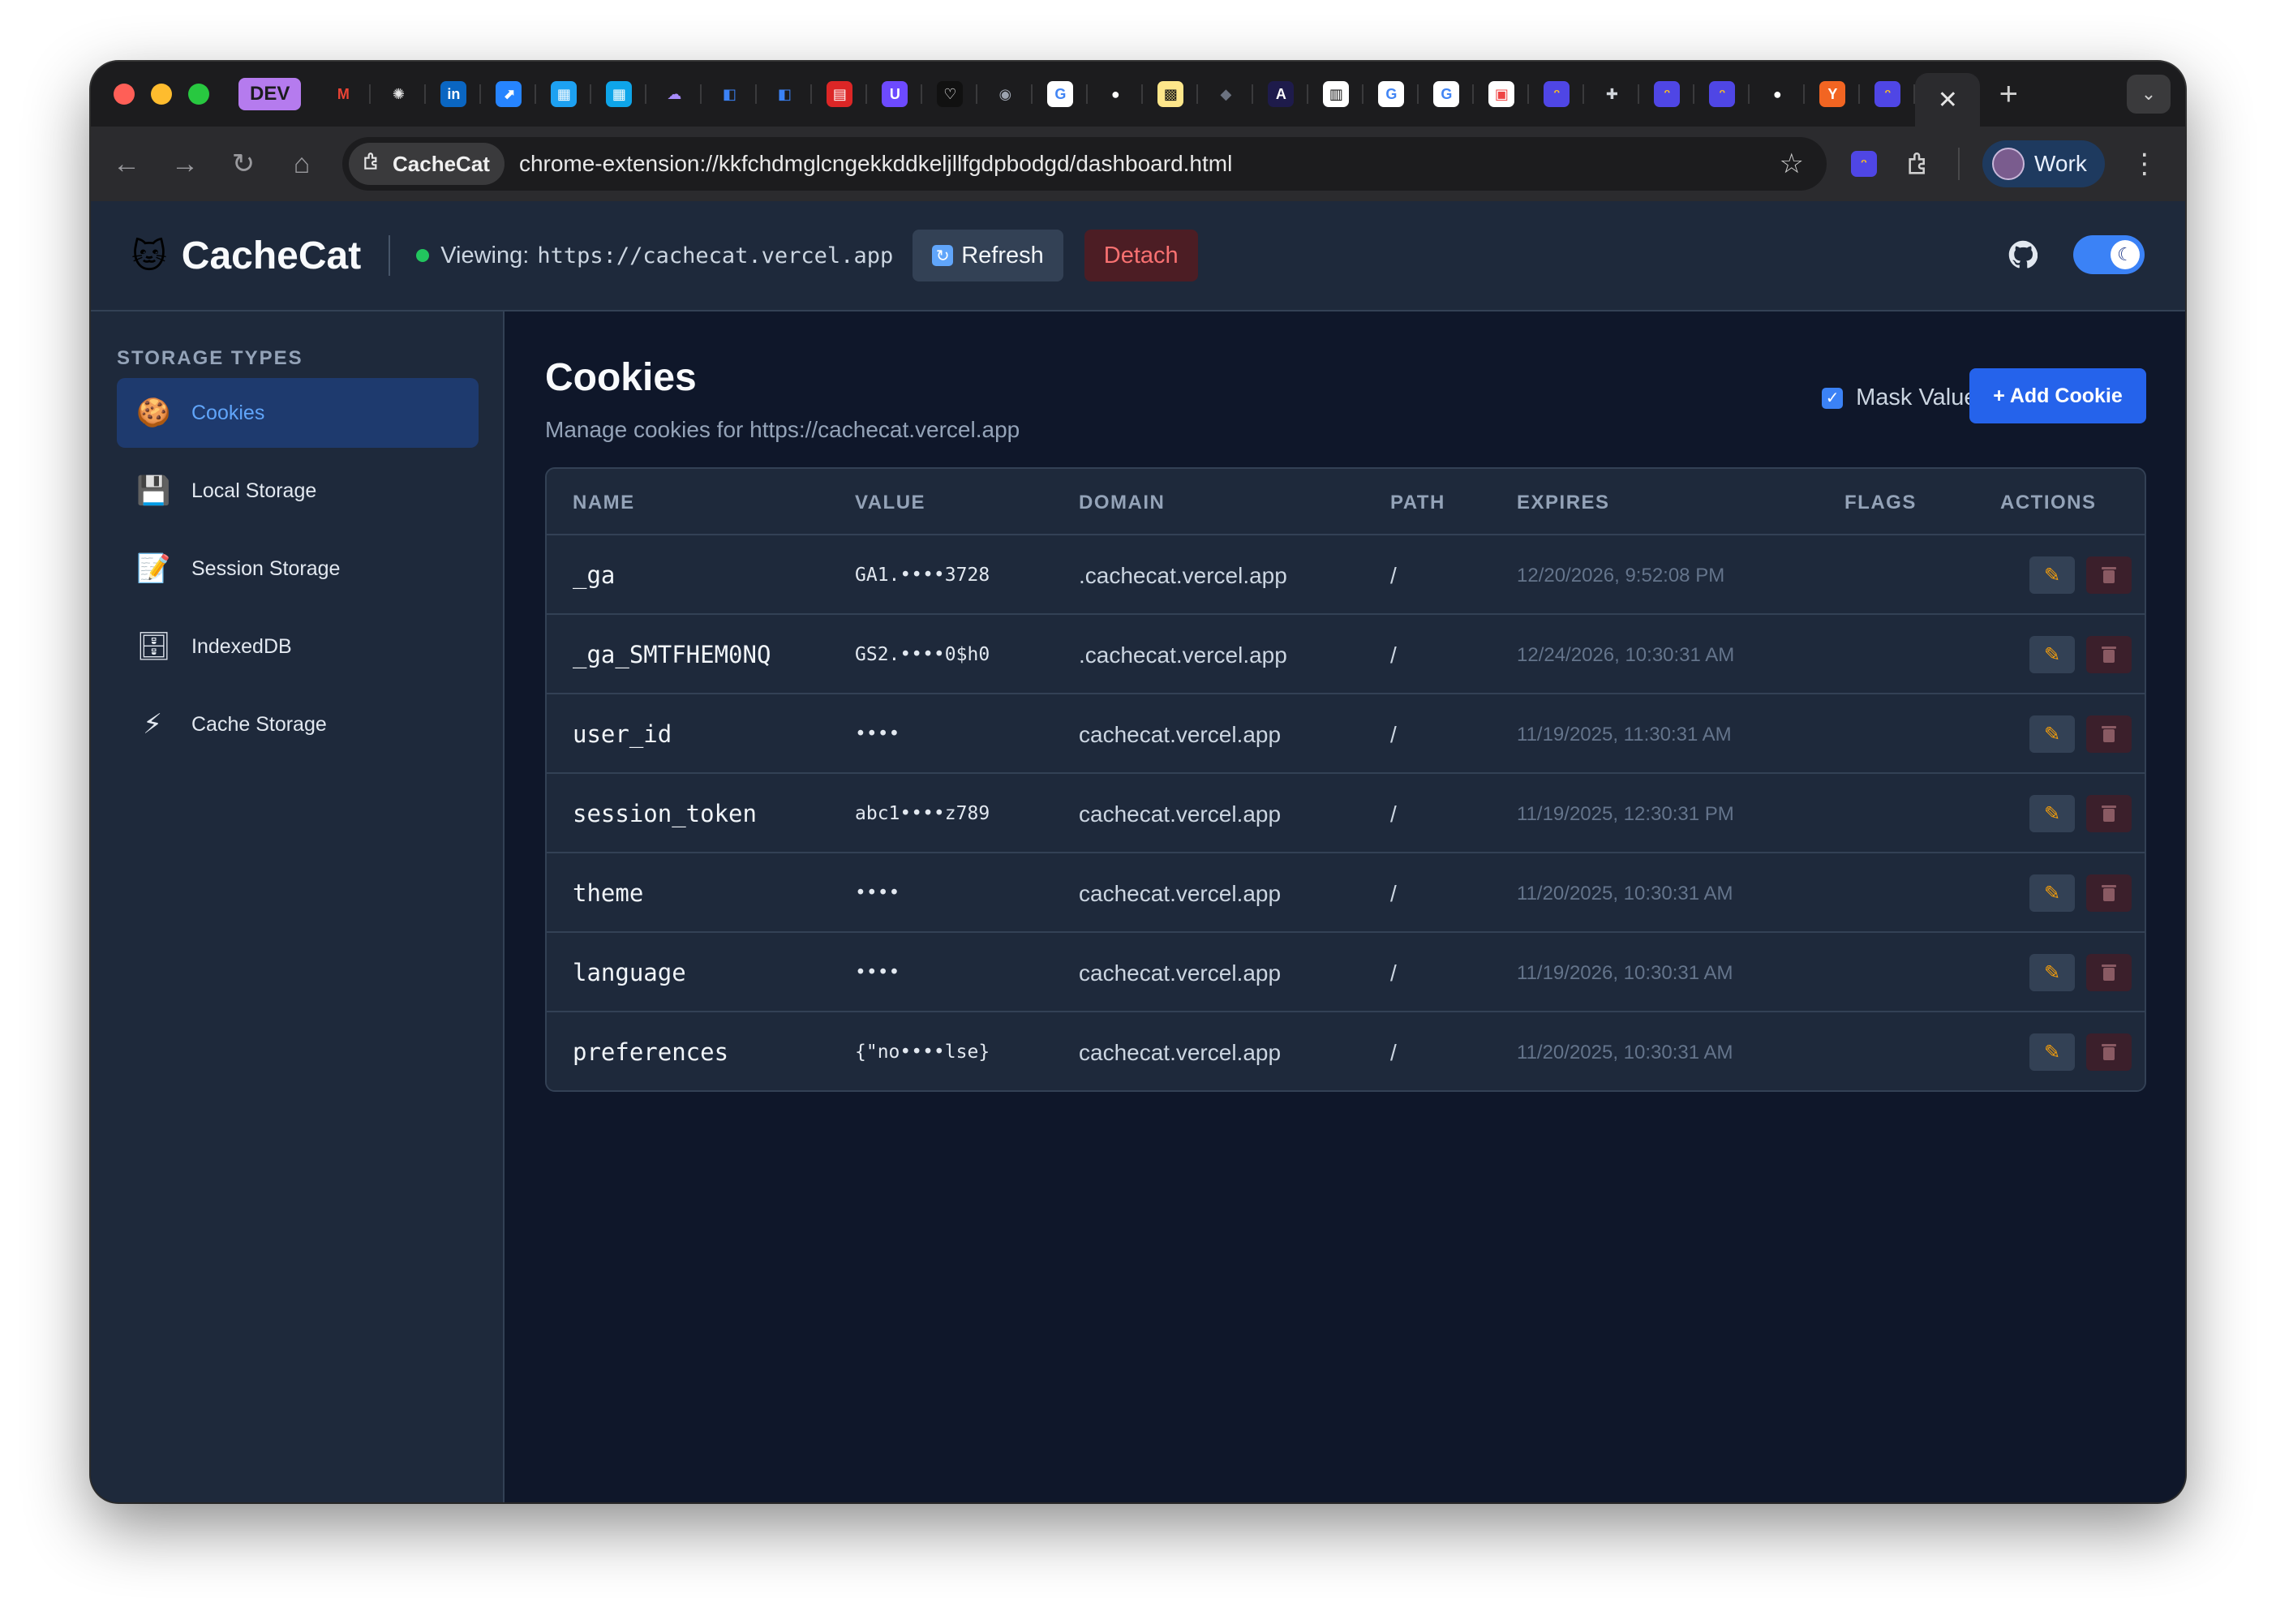  What do you see at coordinates (298, 646) in the screenshot?
I see `sidebar-item-indexeddb: 🗄IndexedDB` at bounding box center [298, 646].